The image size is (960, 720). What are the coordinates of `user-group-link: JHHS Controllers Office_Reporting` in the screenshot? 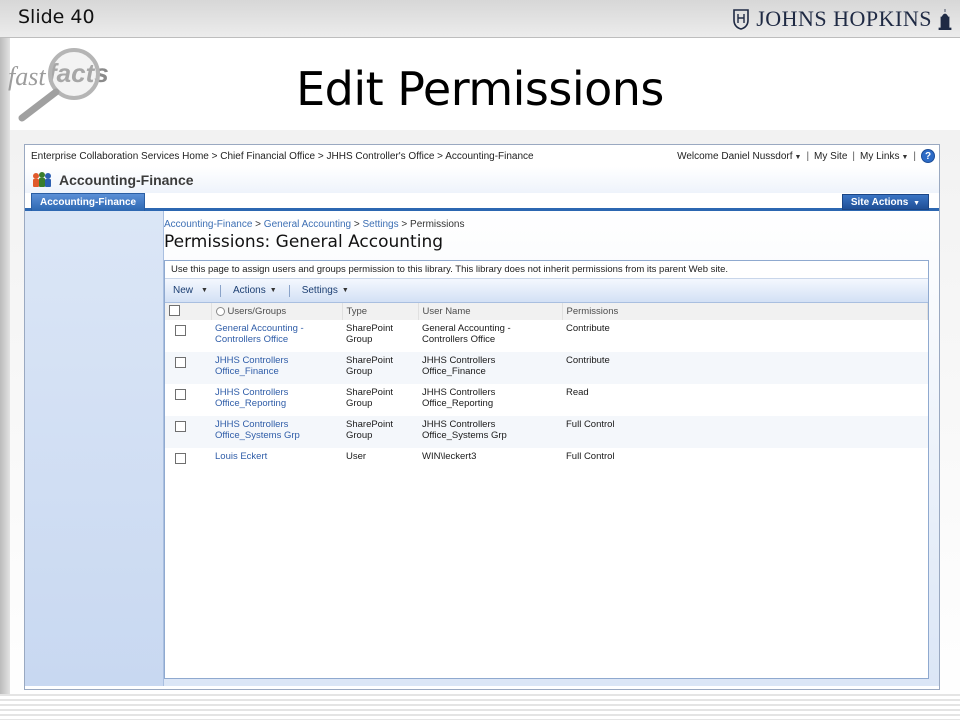 It's located at (251, 398).